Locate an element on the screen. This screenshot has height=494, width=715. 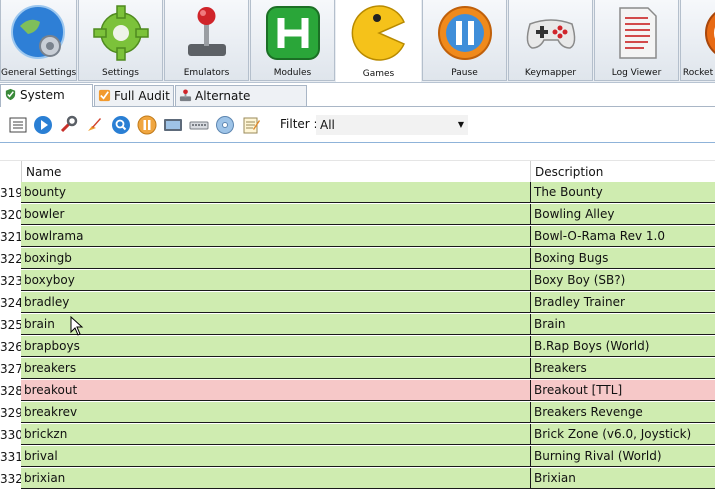
h-module-icon is located at coordinates (292, 33).